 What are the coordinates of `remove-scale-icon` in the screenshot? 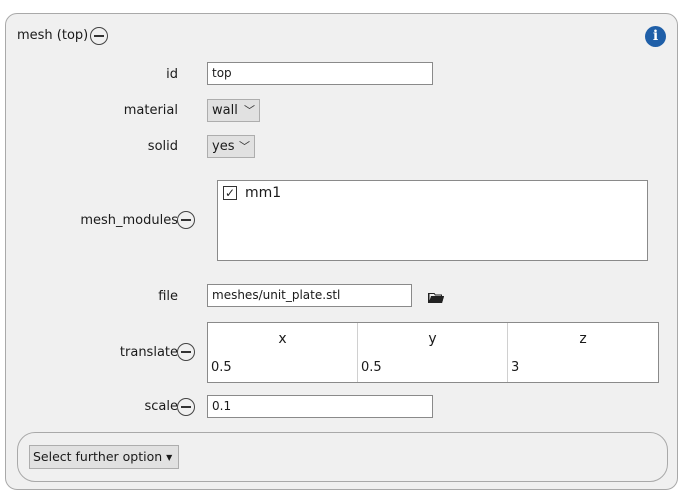 It's located at (186, 407).